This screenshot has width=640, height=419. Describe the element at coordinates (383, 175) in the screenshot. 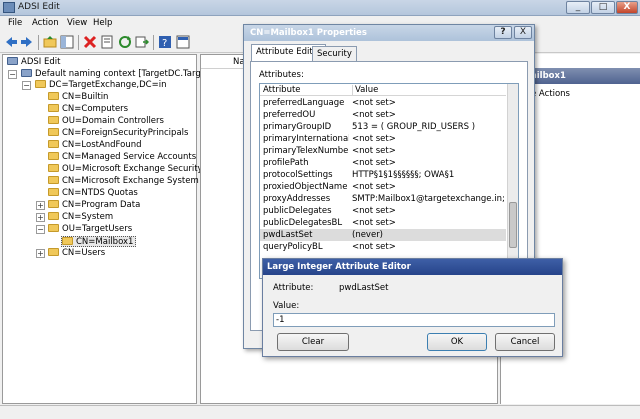

I see `attribute-row: protocolSettings HTTP§1§1§§§§§§; OWA§1` at that location.